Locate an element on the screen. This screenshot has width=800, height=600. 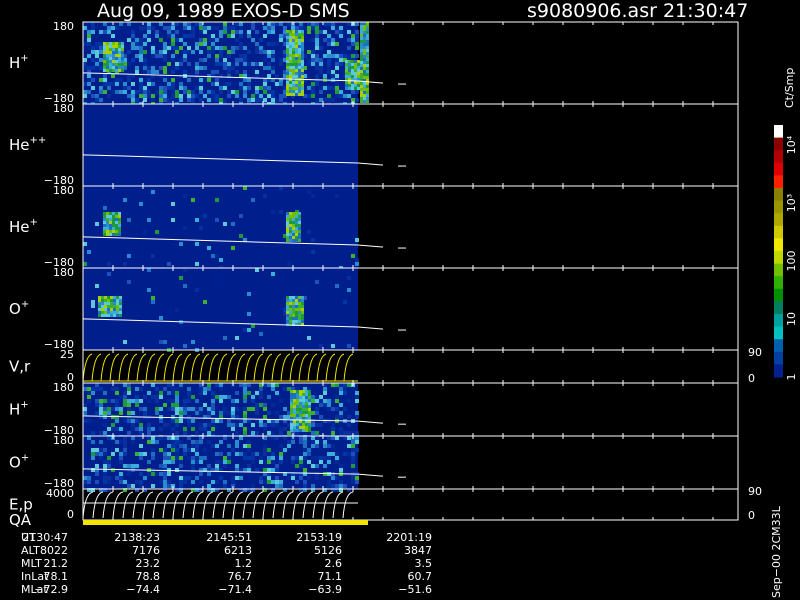
colorbar-swatch is located at coordinates (778, 321).